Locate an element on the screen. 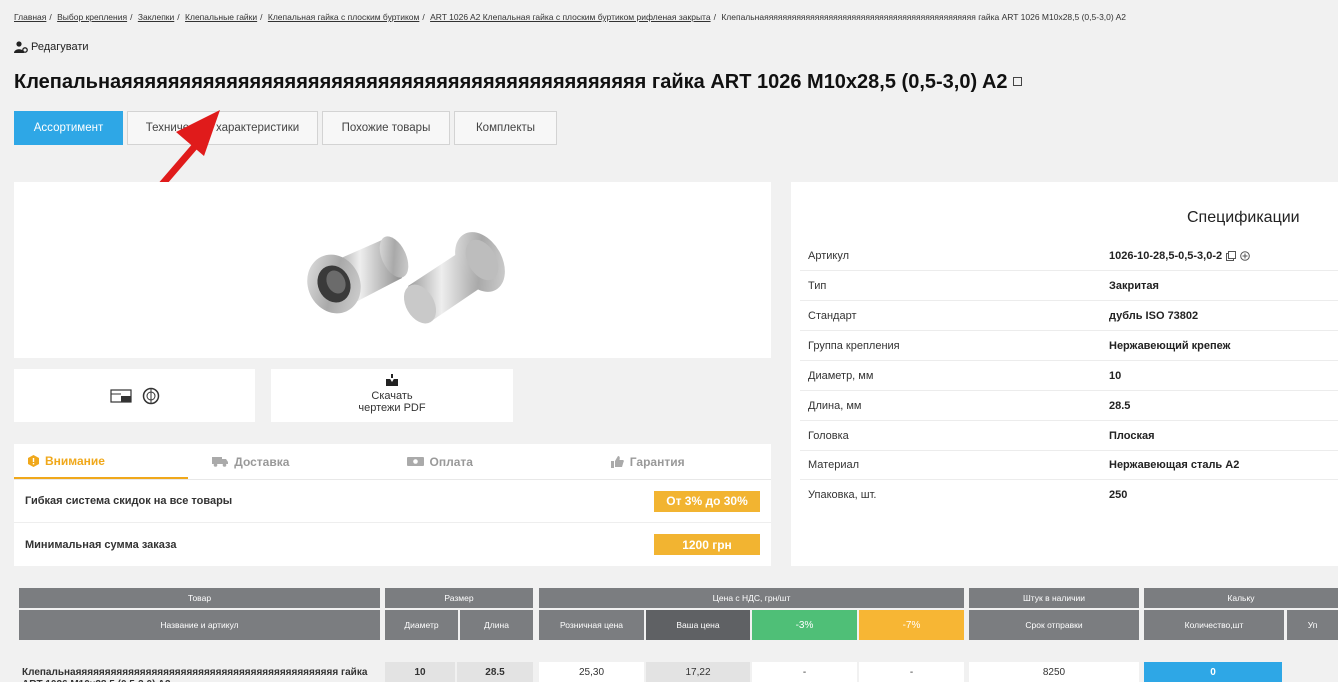  row-discount-3: - is located at coordinates (804, 672).